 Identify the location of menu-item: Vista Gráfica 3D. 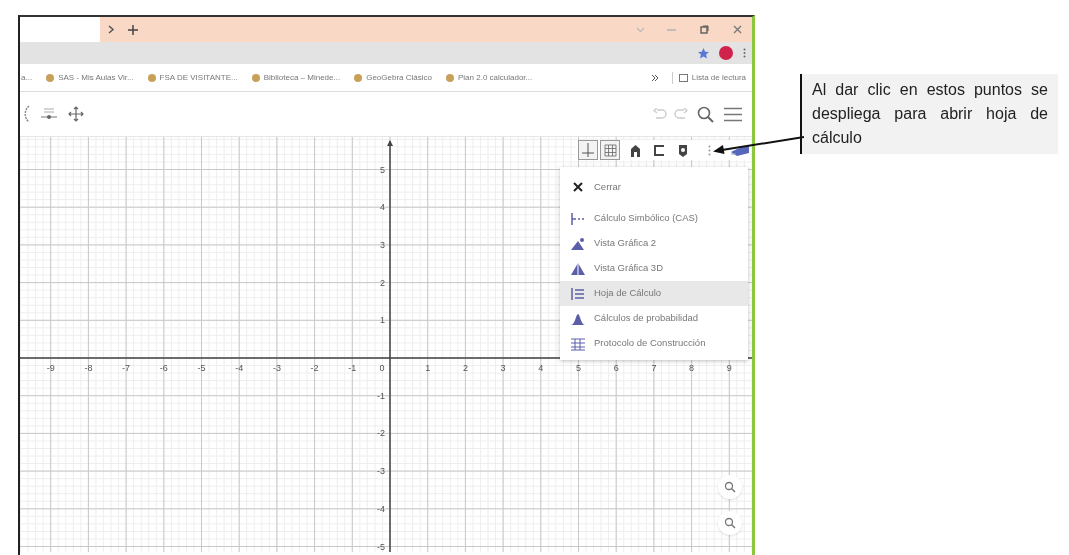
(654, 268).